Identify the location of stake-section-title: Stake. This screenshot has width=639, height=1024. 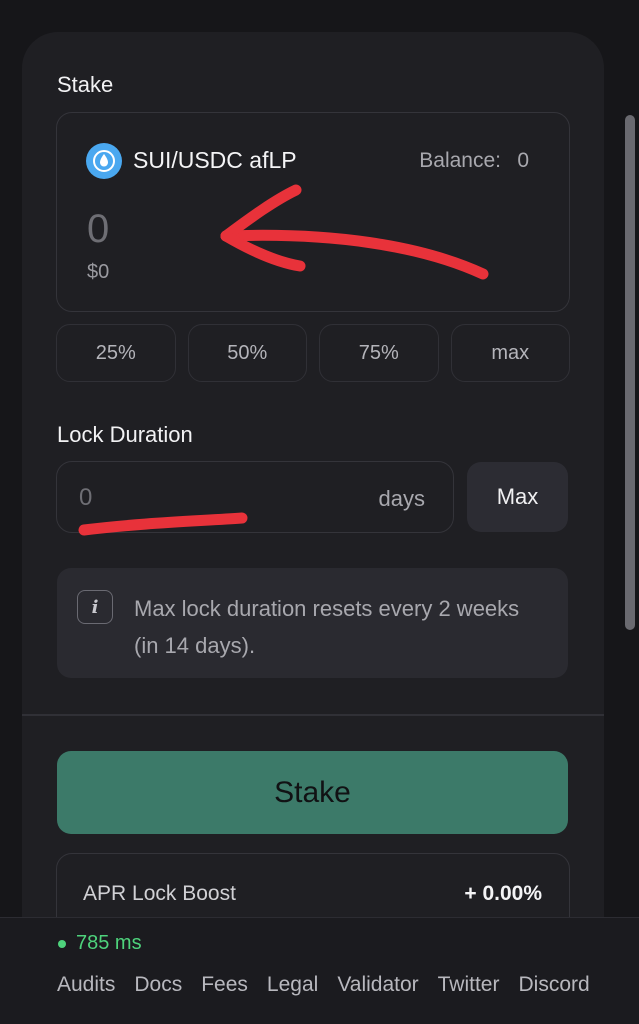
(85, 84).